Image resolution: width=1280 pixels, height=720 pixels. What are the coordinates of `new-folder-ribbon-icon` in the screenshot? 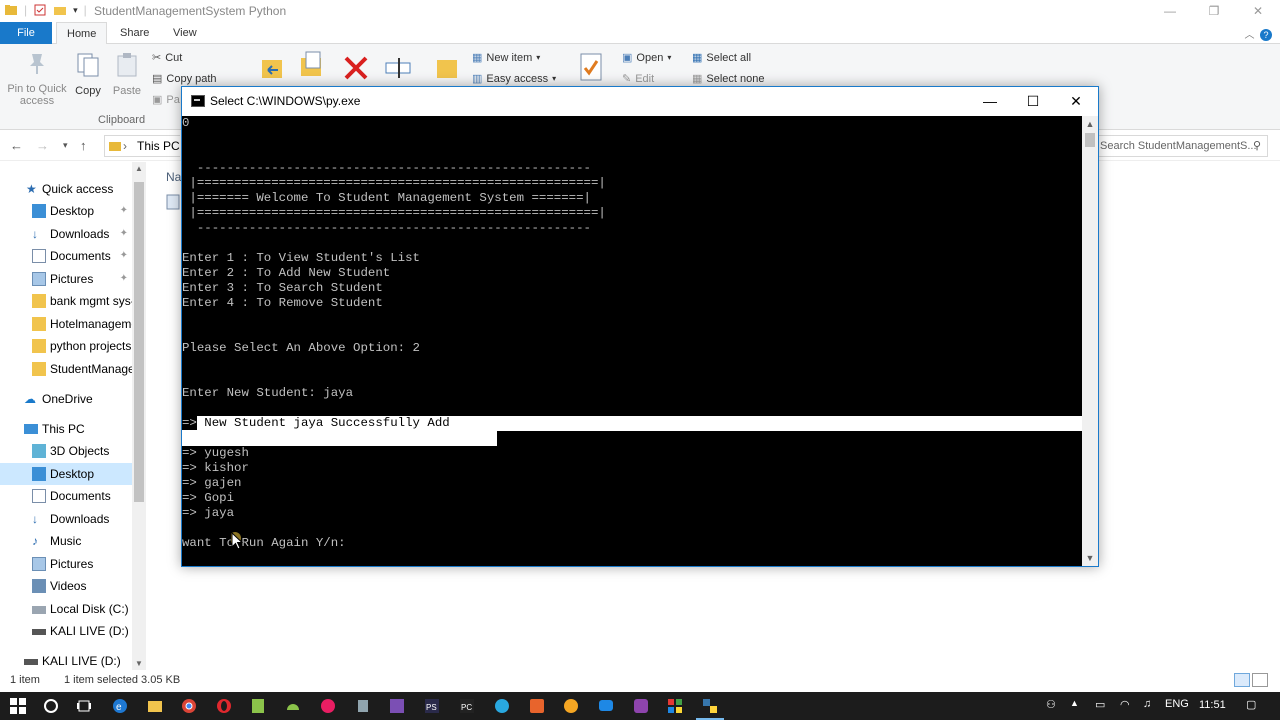 It's located at (447, 68).